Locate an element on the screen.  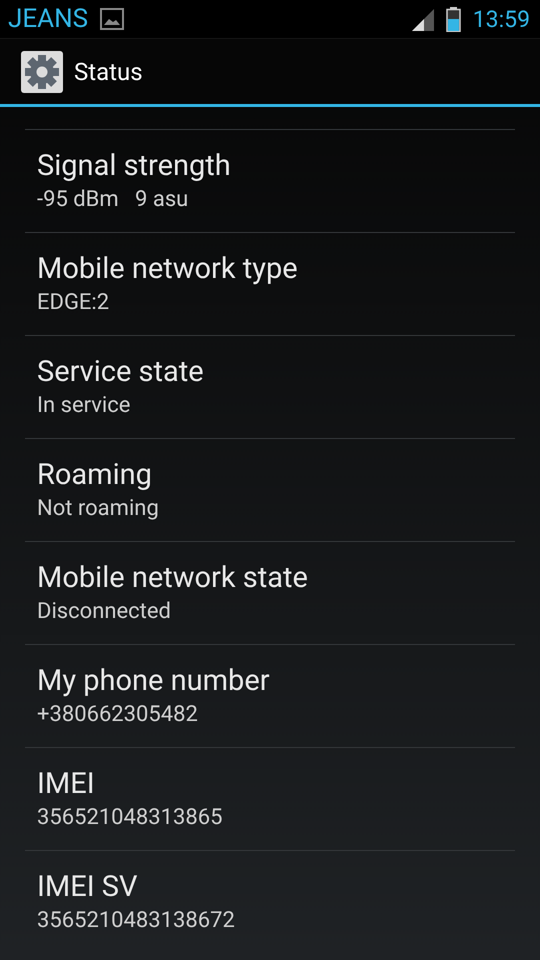
item-value: Not roaming is located at coordinates (98, 509).